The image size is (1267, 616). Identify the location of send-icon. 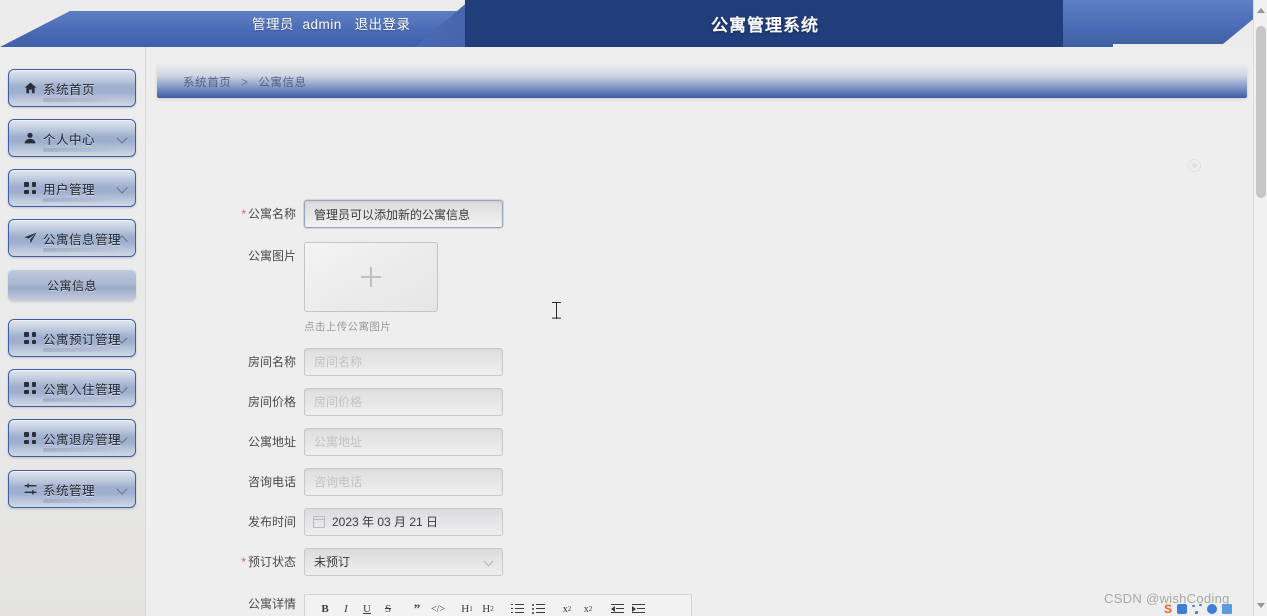
(30, 238).